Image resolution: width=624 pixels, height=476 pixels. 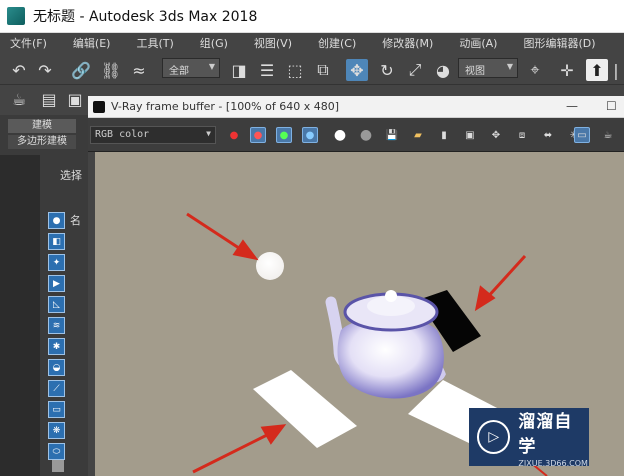 I want to click on render-setup-icon: ☕, so click(x=19, y=99).